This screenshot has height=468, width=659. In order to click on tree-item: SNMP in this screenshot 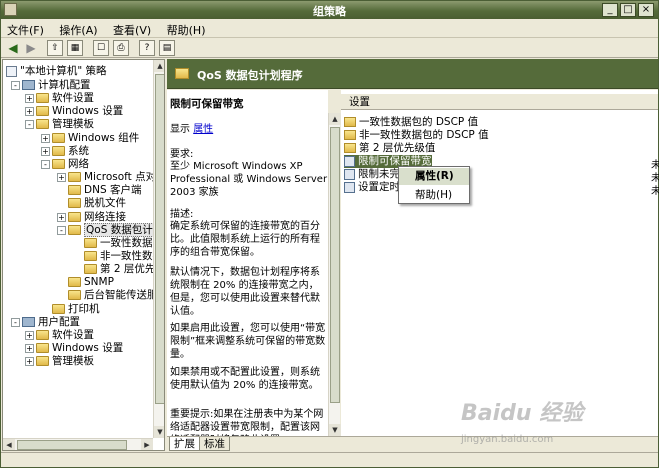, I will do `click(85, 282)`.